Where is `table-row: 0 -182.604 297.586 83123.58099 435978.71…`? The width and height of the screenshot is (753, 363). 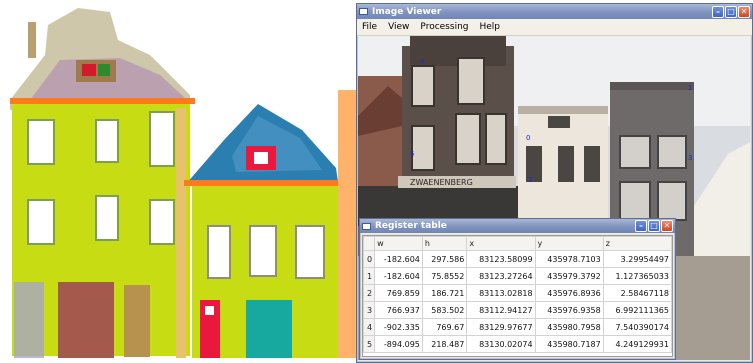 table-row: 0 -182.604 297.586 83123.58099 435978.71… is located at coordinates (517, 259).